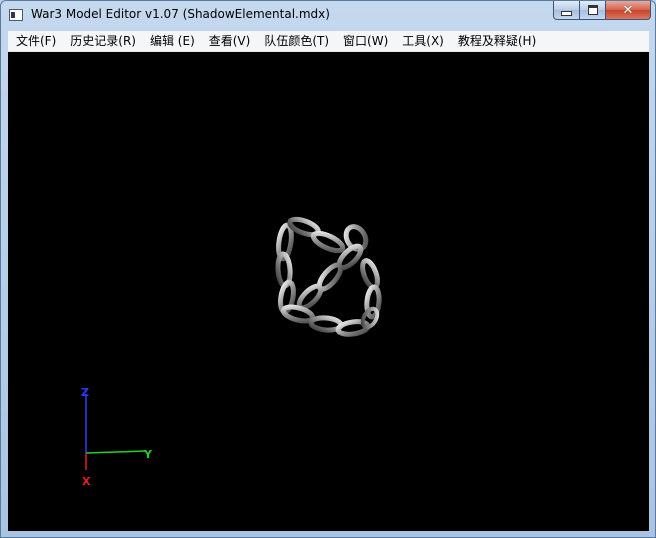 The height and width of the screenshot is (538, 656). What do you see at coordinates (86, 481) in the screenshot?
I see `x-axis-label: X` at bounding box center [86, 481].